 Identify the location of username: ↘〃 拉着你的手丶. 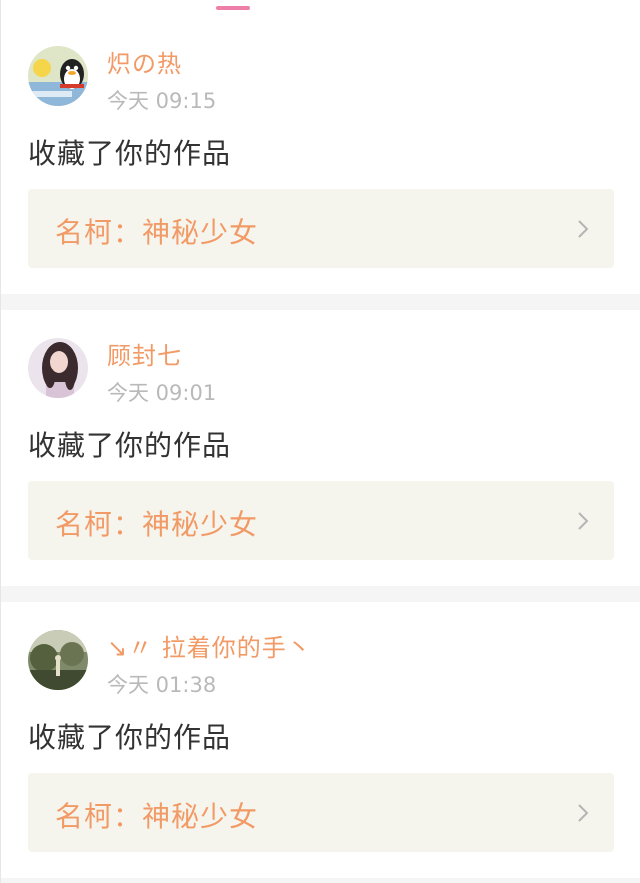
(209, 645).